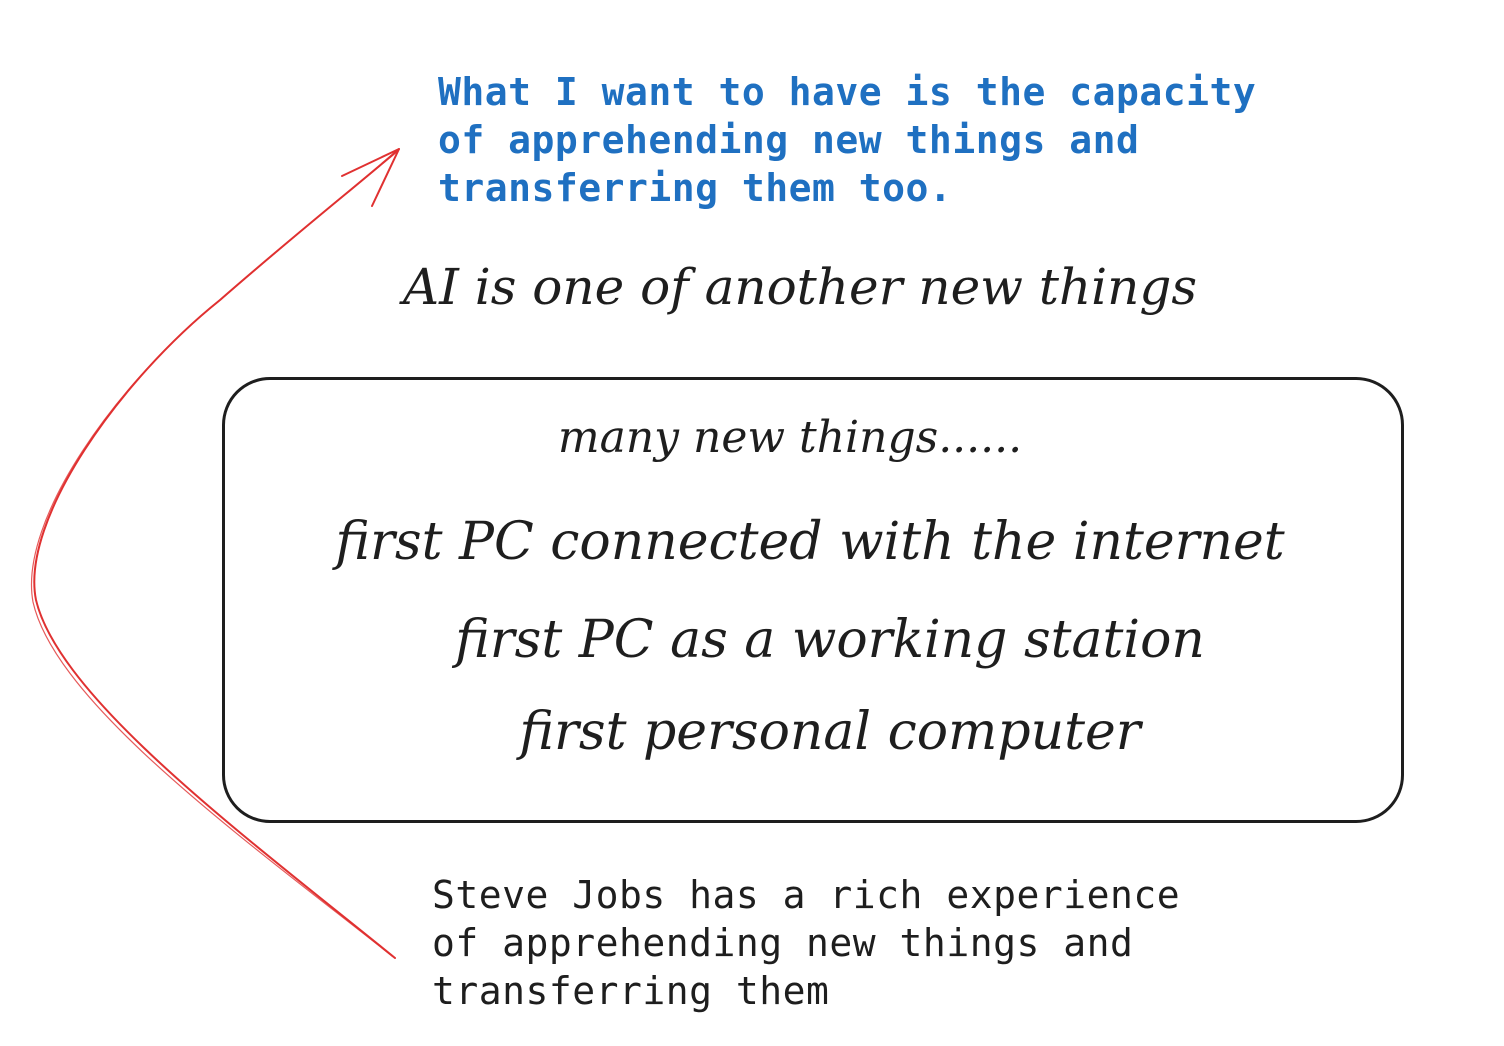  I want to click on top-quote-line: of apprehending new things and, so click(789, 140).